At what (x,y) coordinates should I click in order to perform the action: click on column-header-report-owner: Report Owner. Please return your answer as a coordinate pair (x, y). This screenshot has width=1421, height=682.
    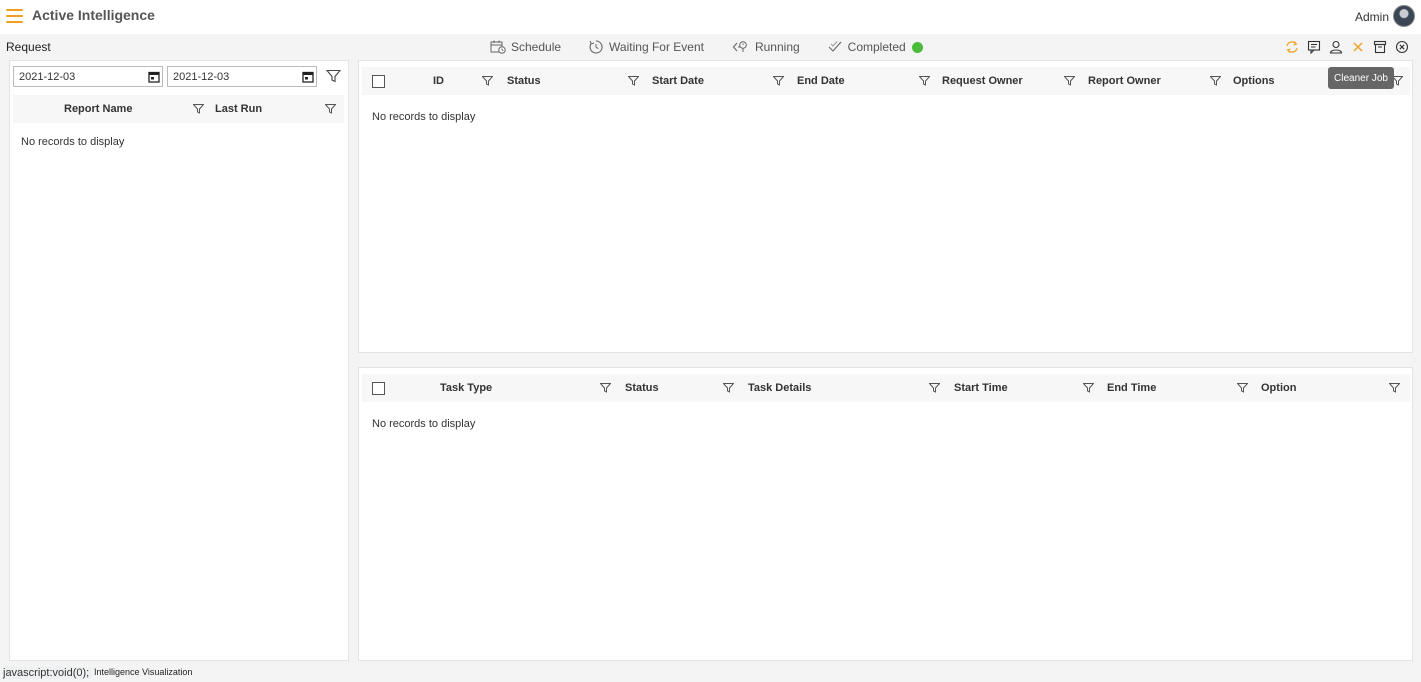
    Looking at the image, I should click on (1124, 81).